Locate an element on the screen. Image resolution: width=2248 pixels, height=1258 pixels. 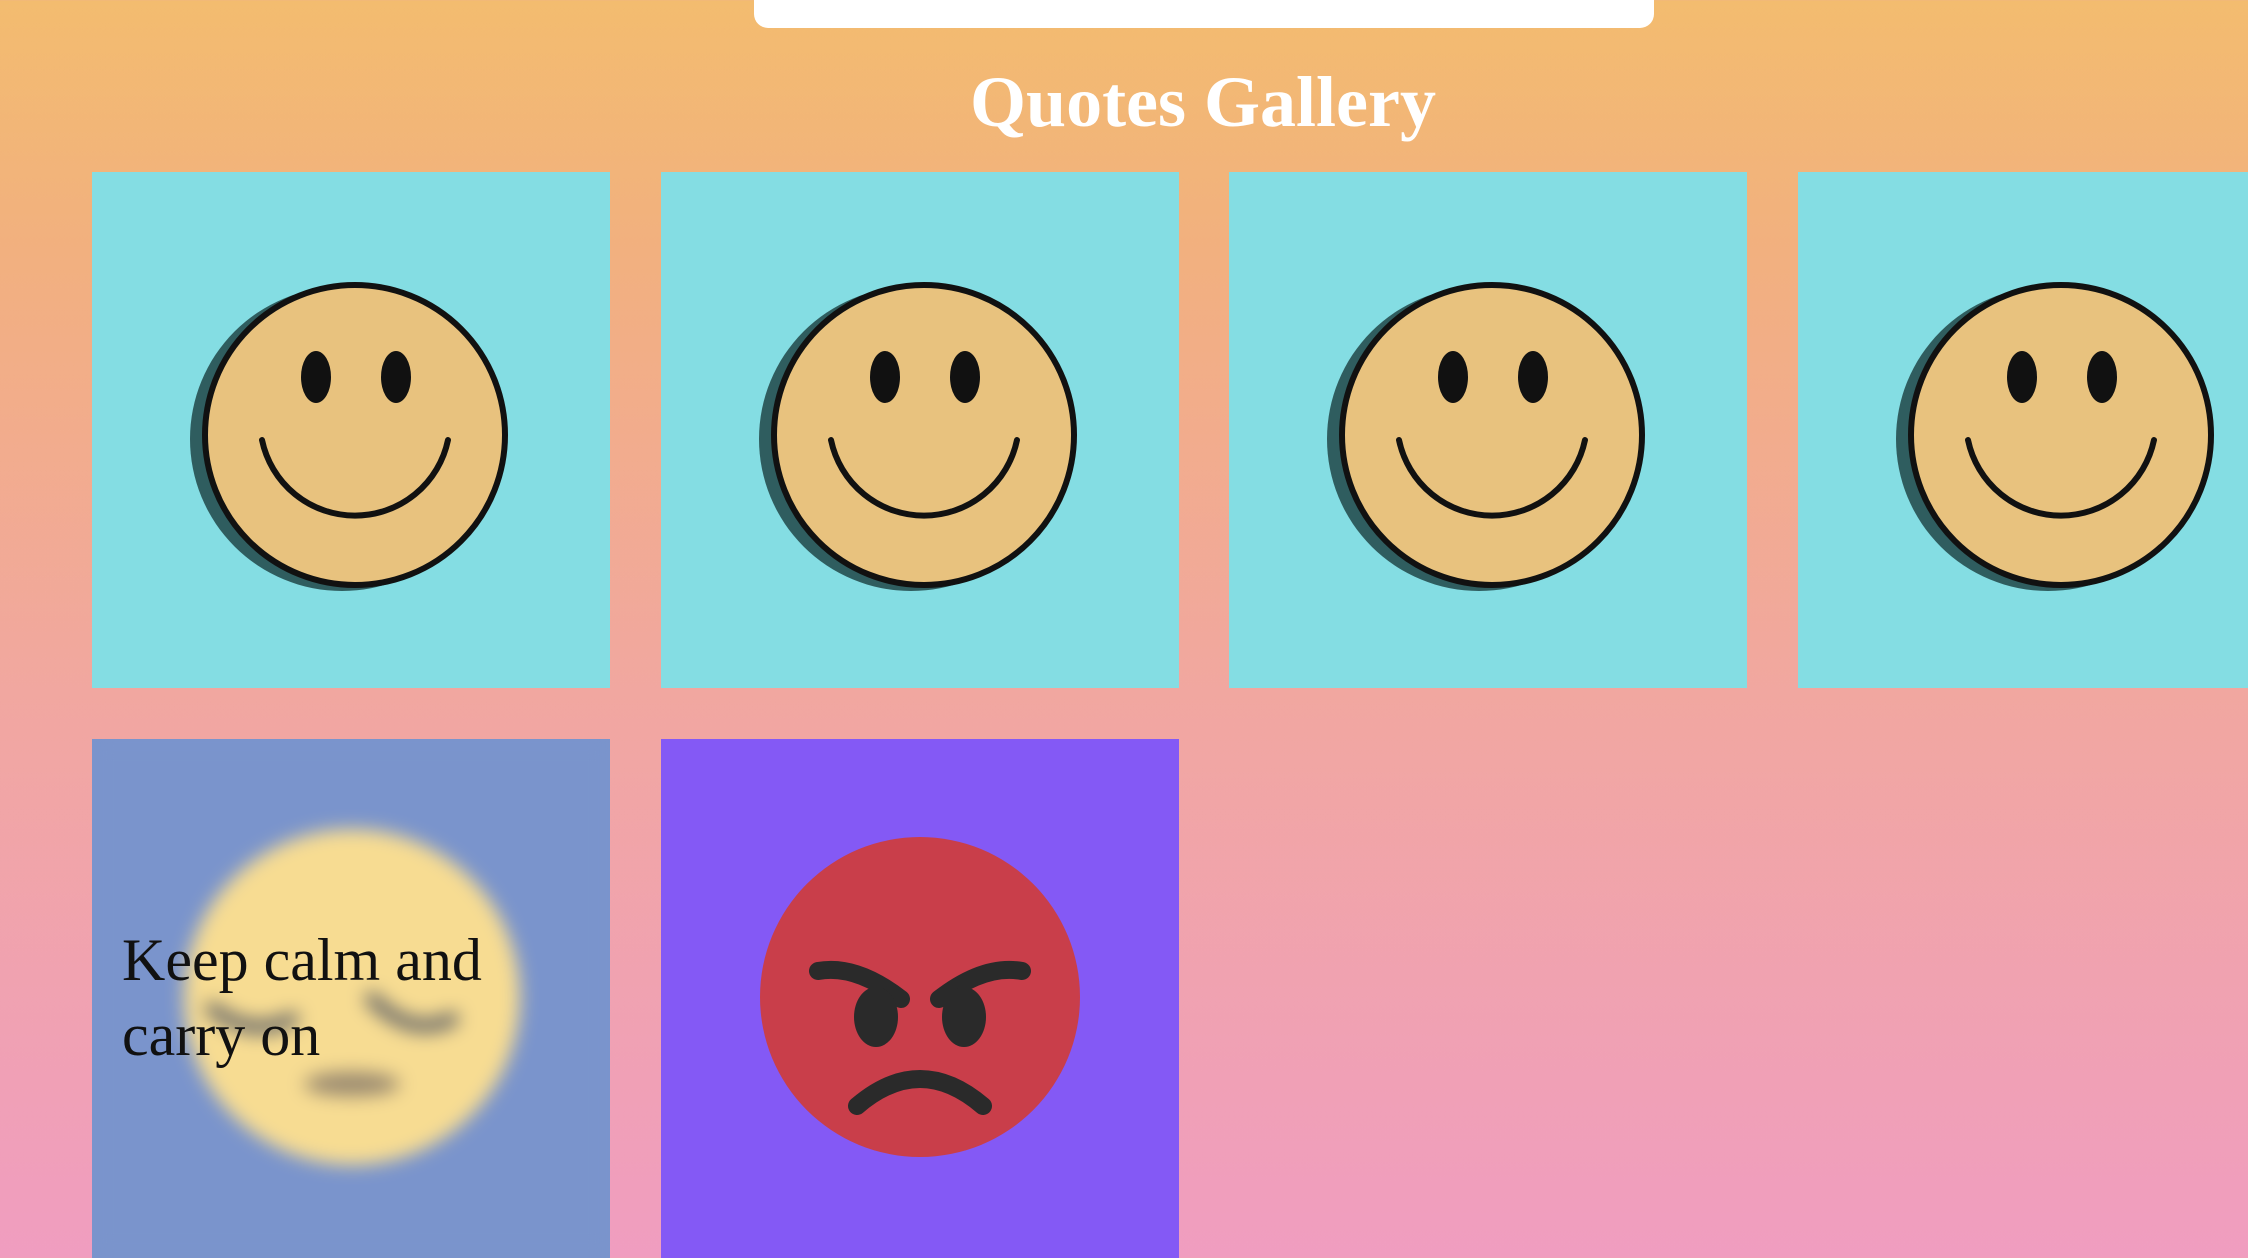
search-bar is located at coordinates (1204, 14).